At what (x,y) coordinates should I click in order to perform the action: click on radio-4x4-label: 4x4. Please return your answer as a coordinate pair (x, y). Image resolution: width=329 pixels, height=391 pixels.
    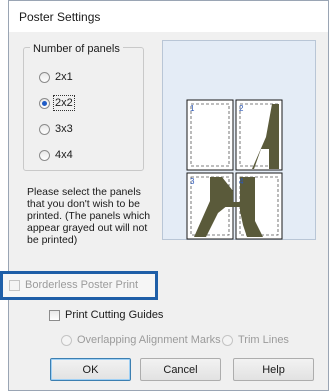
    Looking at the image, I should click on (64, 155).